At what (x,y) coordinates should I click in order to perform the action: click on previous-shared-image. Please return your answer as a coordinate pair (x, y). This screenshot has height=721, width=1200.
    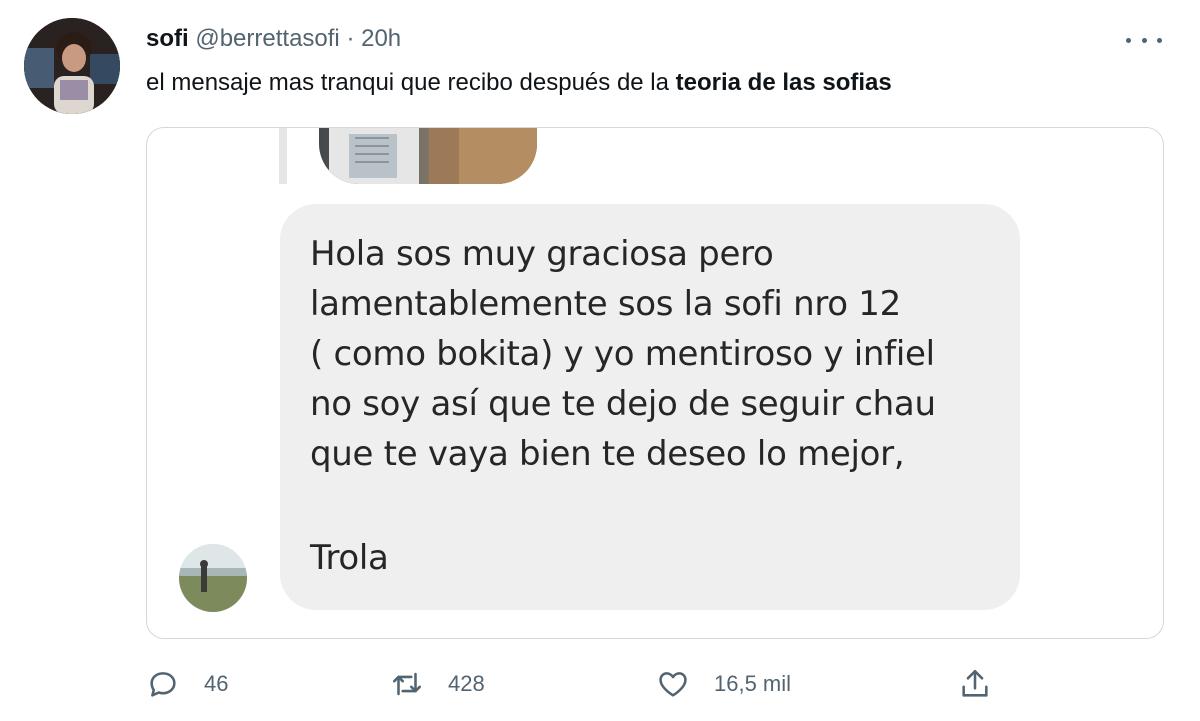
    Looking at the image, I should click on (428, 156).